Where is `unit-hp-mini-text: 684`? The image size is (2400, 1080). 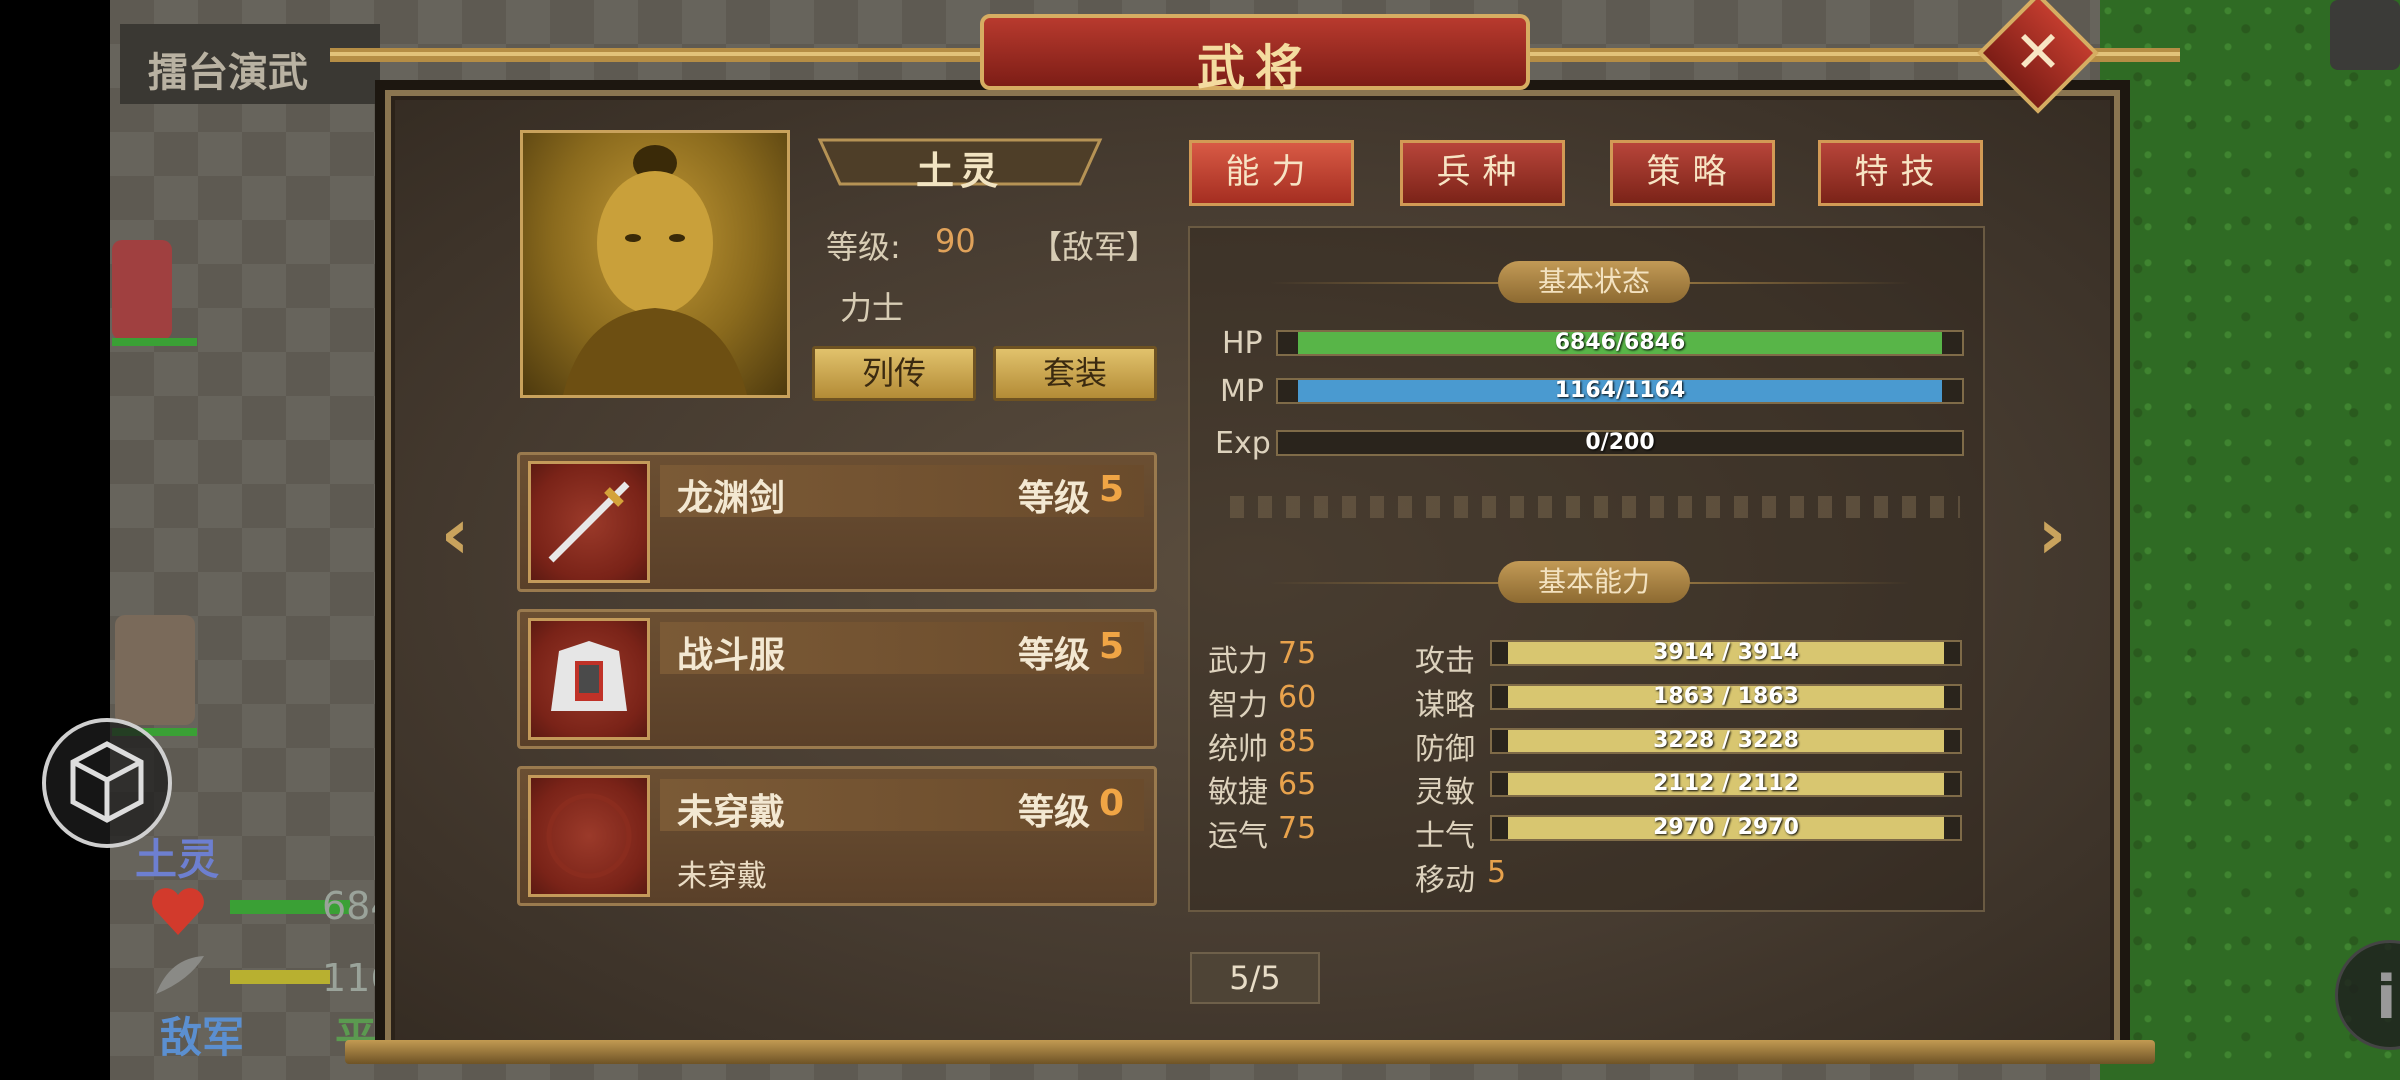 unit-hp-mini-text: 684 is located at coordinates (358, 906).